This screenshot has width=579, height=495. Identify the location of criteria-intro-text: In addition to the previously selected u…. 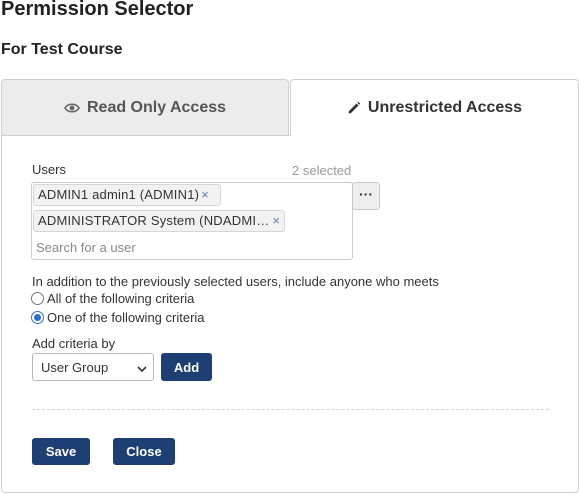
(235, 281).